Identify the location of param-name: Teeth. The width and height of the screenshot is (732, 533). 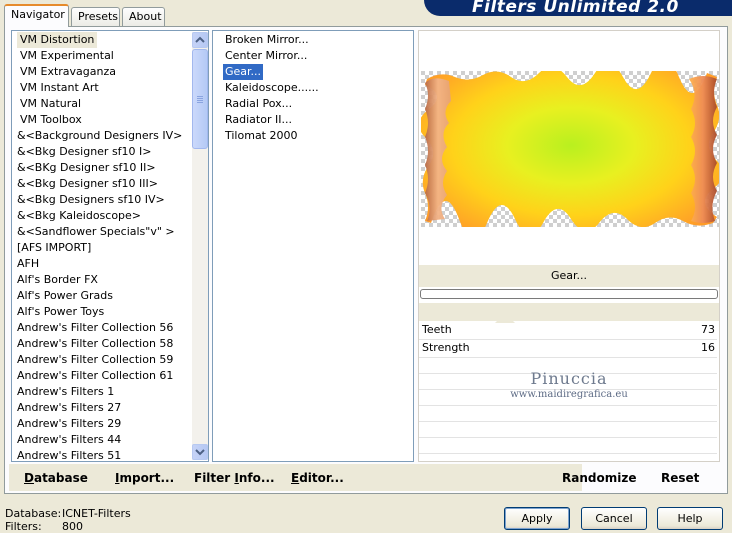
(437, 329).